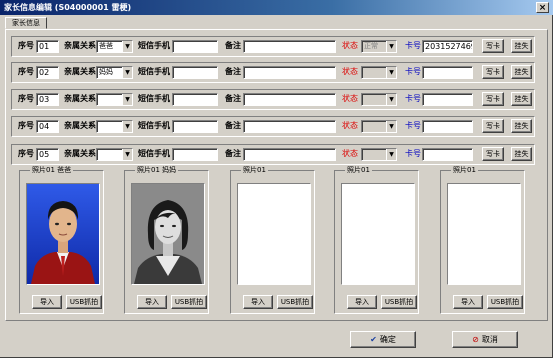  I want to click on seq-field: 02, so click(47, 72).